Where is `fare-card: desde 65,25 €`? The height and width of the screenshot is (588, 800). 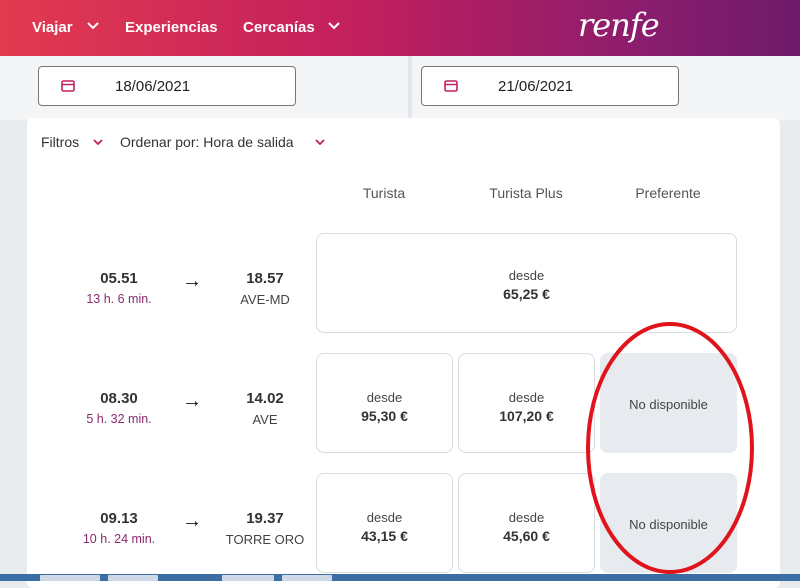
fare-card: desde 65,25 € is located at coordinates (526, 283).